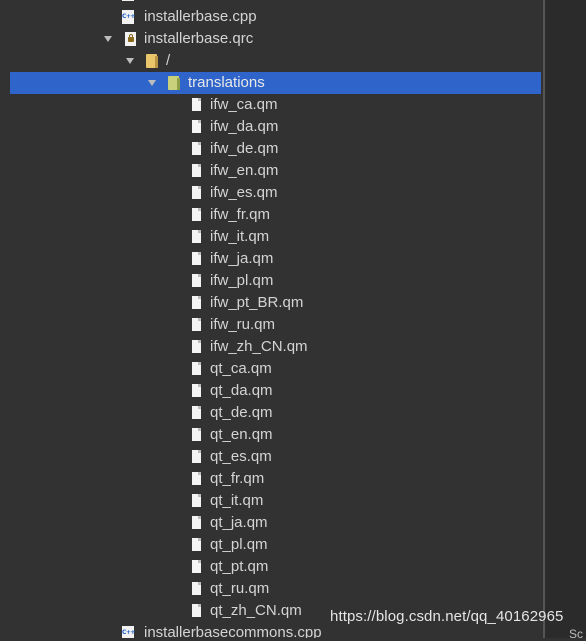  I want to click on tree-row-file: qt_de.qm, so click(271, 413).